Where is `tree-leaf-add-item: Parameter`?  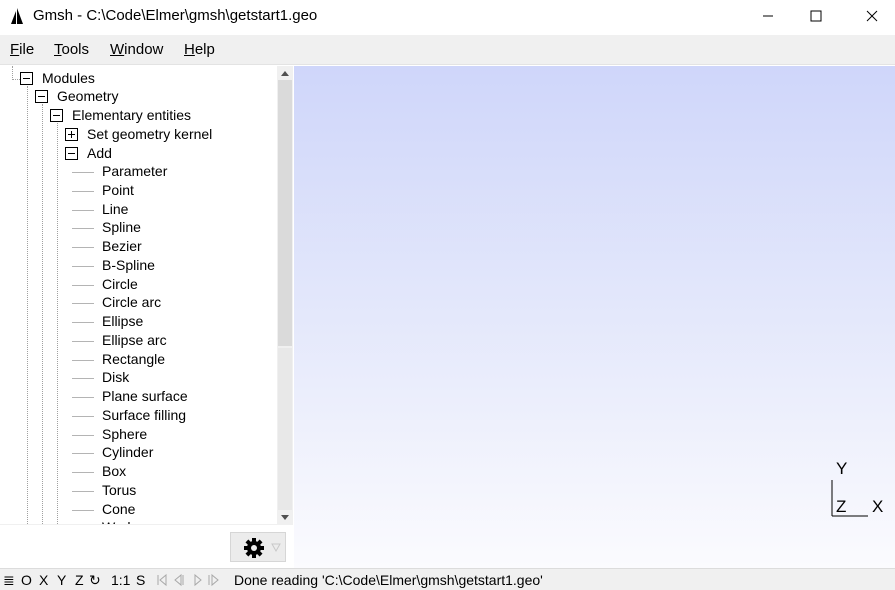
tree-leaf-add-item: Parameter is located at coordinates (134, 171).